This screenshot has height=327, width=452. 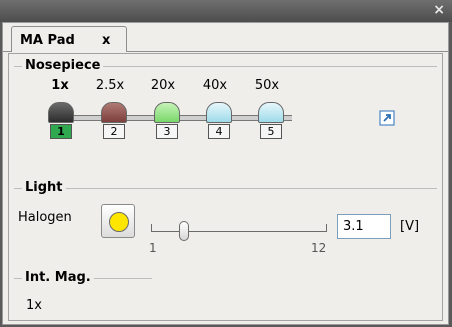 I want to click on objective-3: 3, so click(x=167, y=122).